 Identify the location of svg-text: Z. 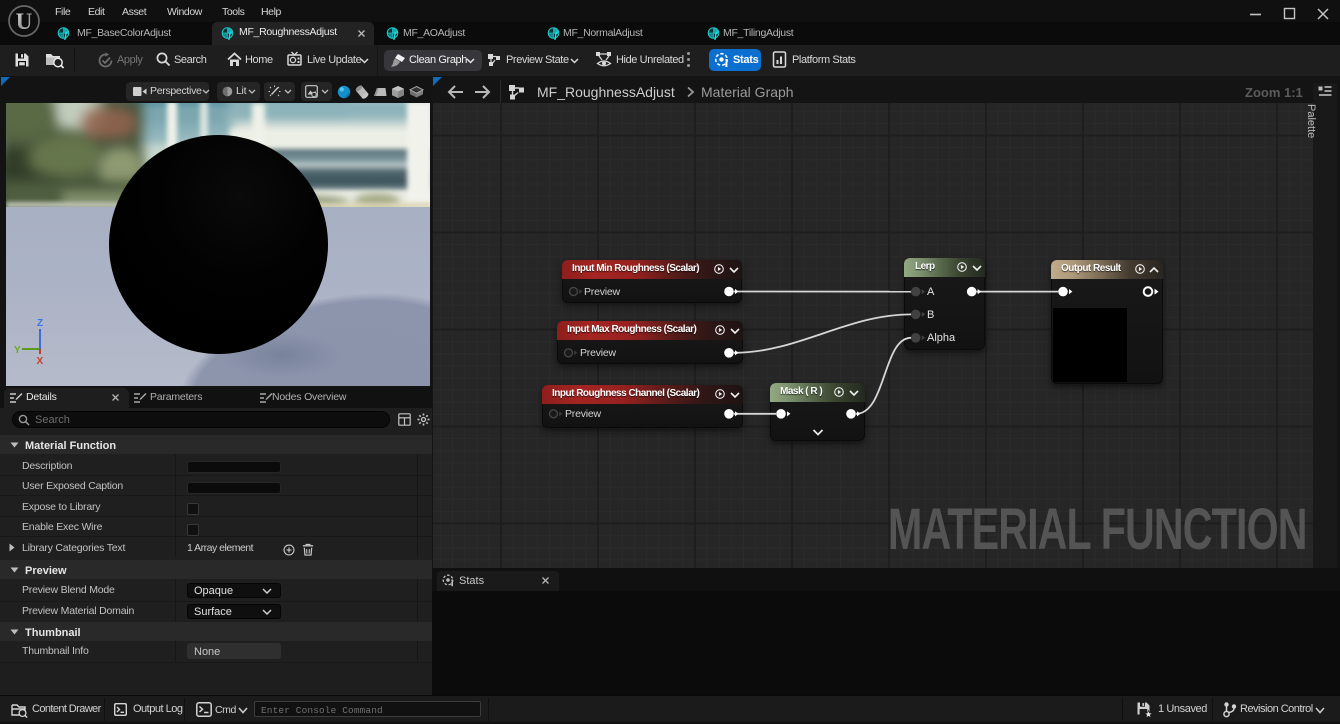
(40, 323).